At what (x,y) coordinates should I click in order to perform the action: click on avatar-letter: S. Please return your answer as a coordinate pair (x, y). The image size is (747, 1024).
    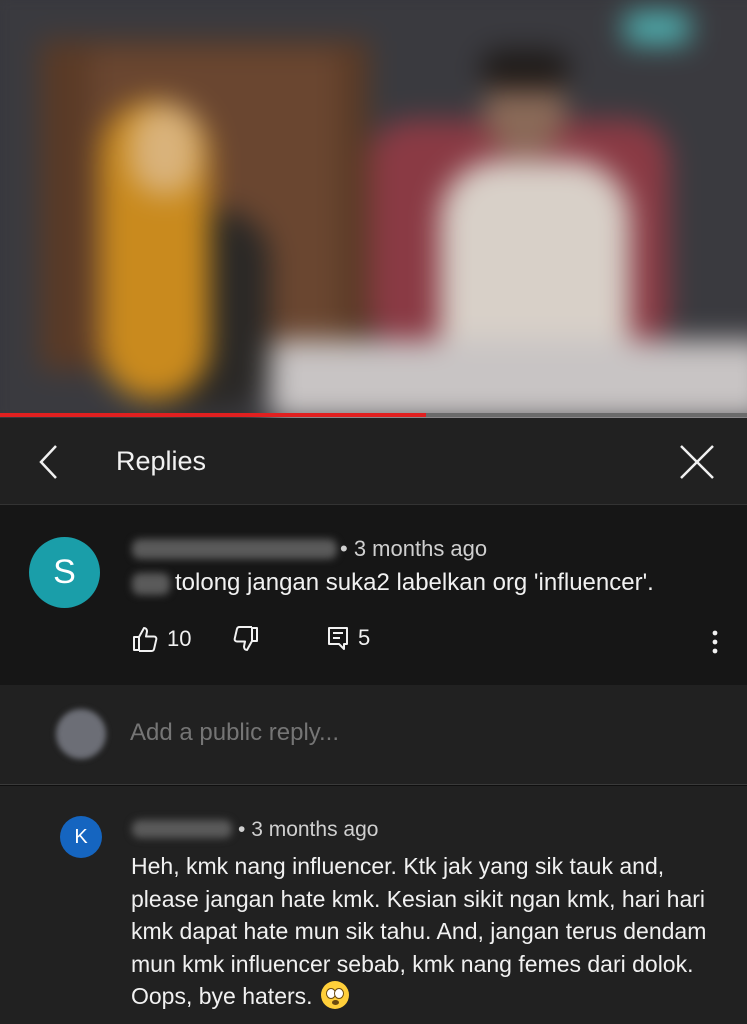
    Looking at the image, I should click on (64, 572).